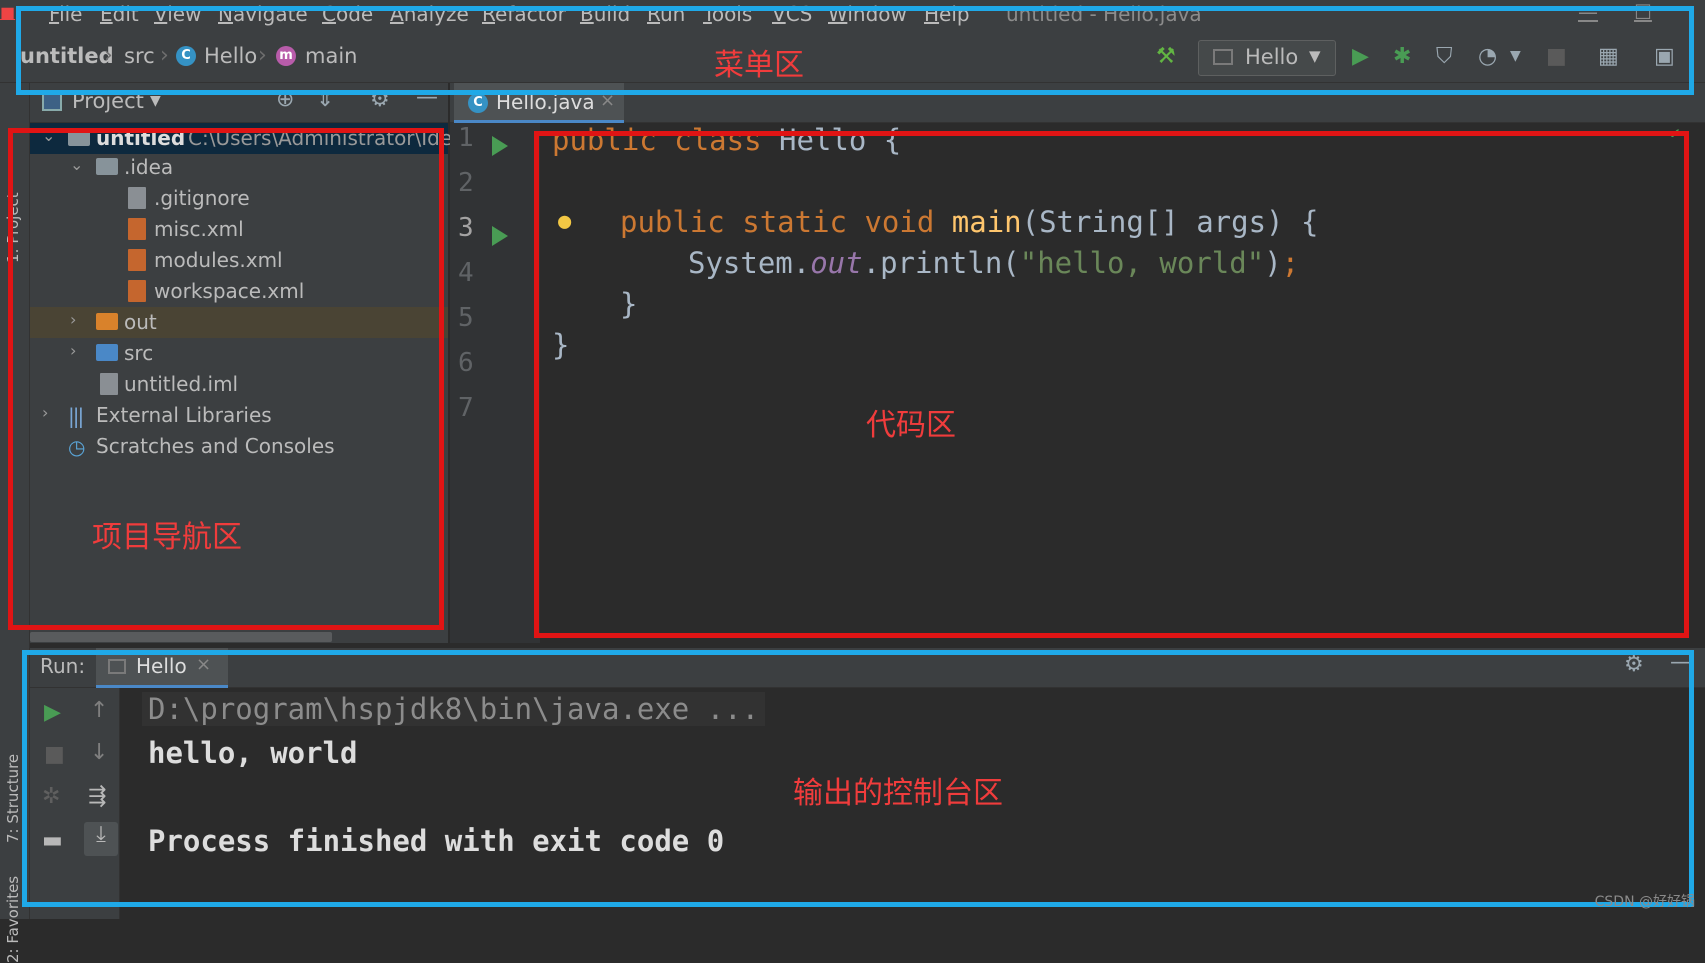 Image resolution: width=1705 pixels, height=963 pixels. Describe the element at coordinates (1644, 902) in the screenshot. I see `watermark: CSDN @好好锅` at that location.